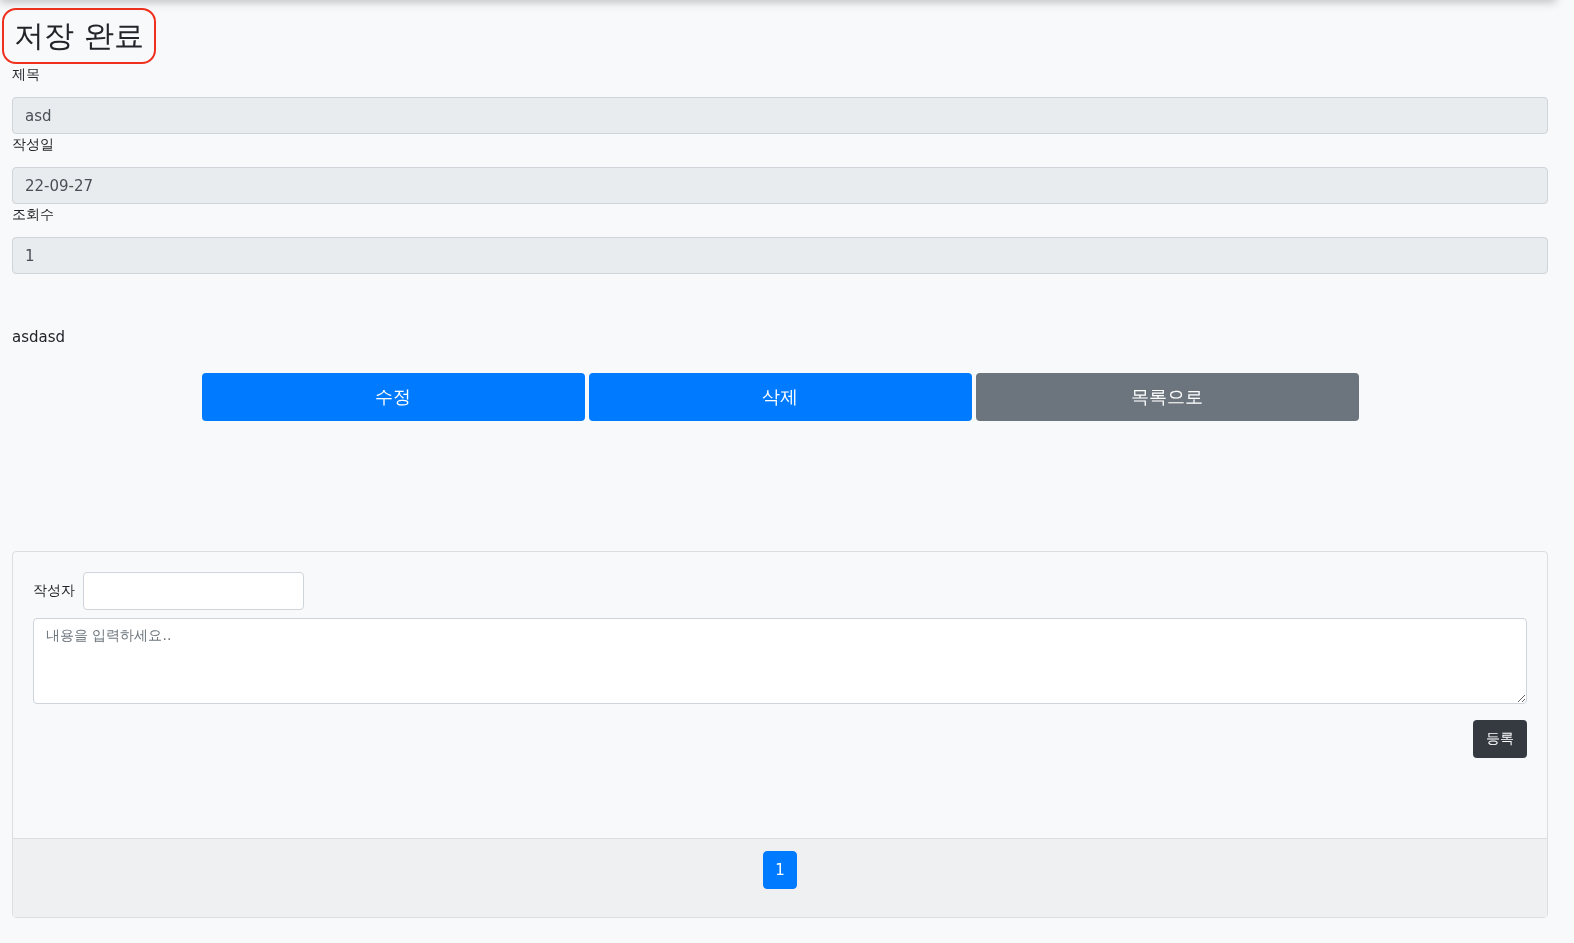 The image size is (1574, 943). I want to click on field-label: 작성일, so click(33, 144).